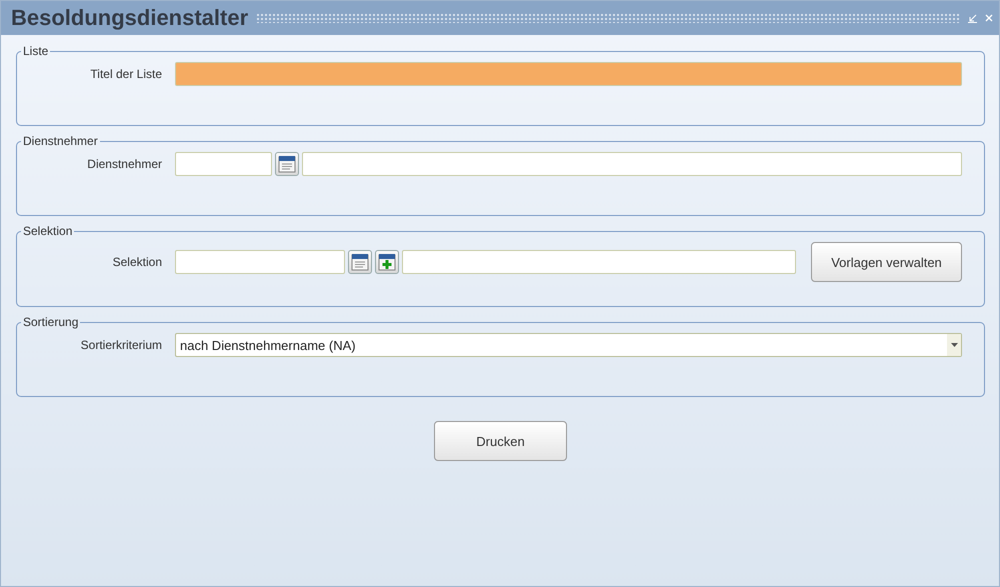 The height and width of the screenshot is (587, 1000). I want to click on section-legend: Liste, so click(35, 51).